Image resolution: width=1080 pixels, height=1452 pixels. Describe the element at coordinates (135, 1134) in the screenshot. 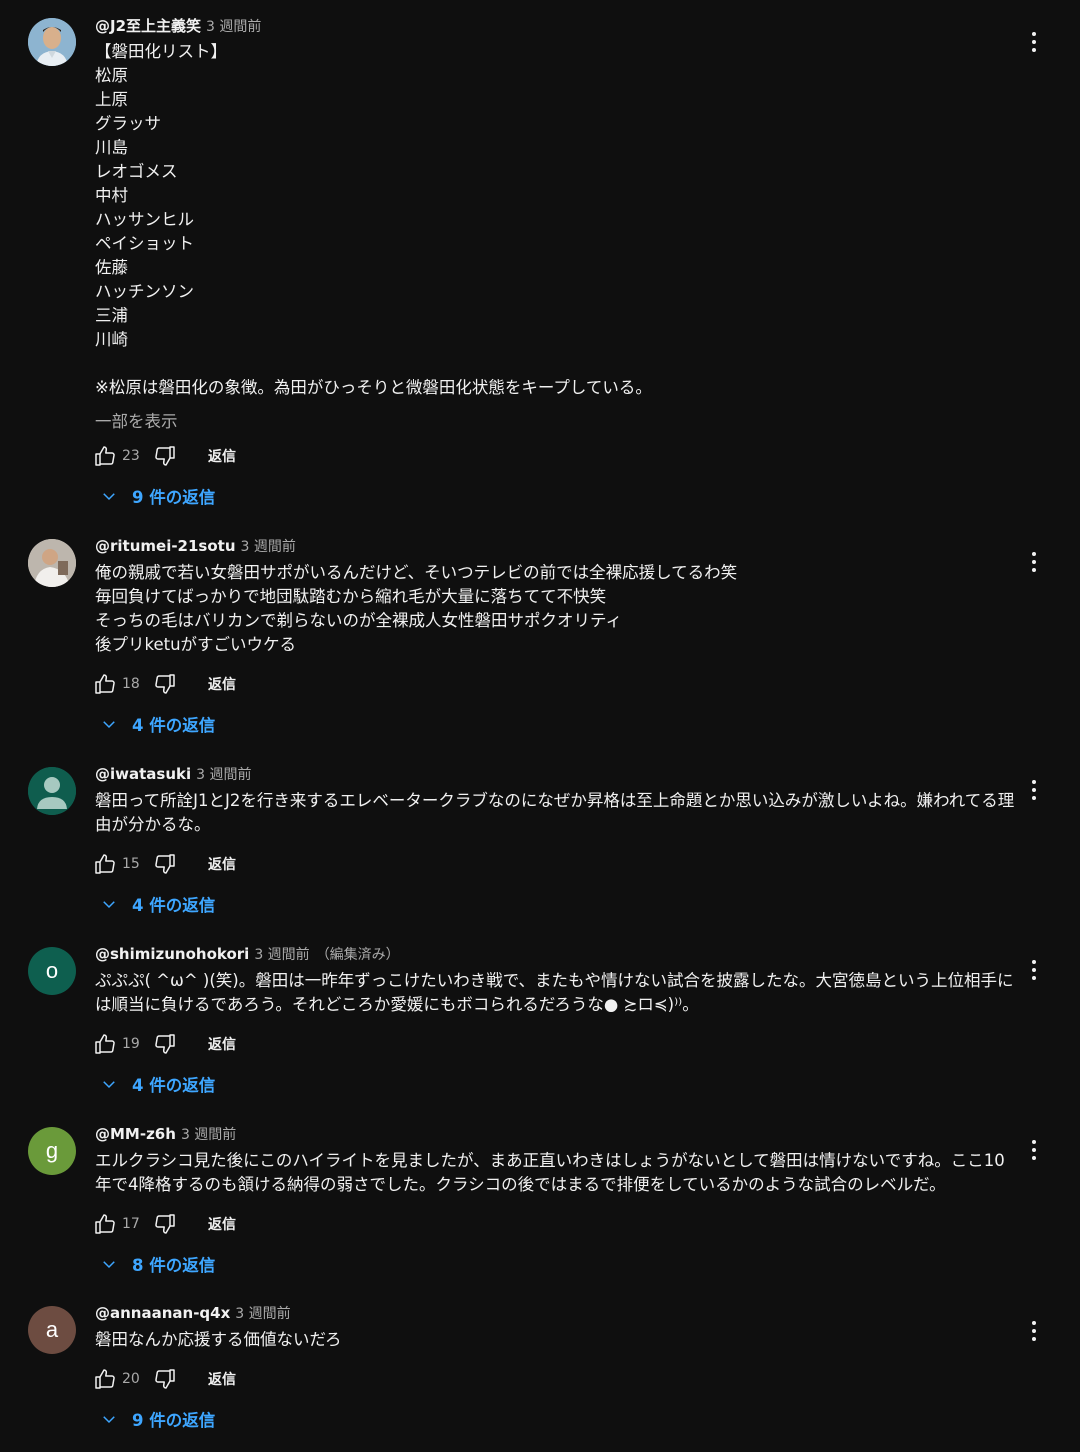

I see `author-name: @MM-z6h` at that location.